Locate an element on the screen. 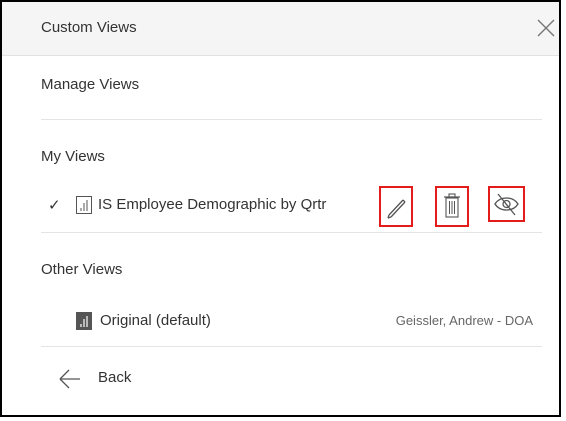 Image resolution: width=566 pixels, height=421 pixels. delete-trash-icon is located at coordinates (452, 205).